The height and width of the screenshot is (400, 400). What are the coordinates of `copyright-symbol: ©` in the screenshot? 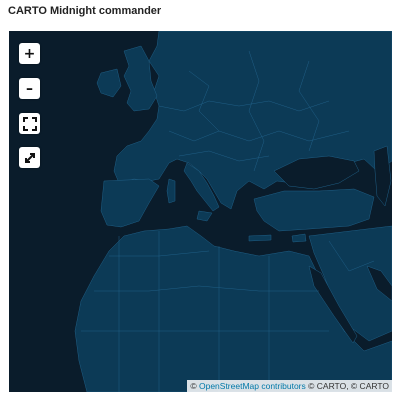 It's located at (193, 386).